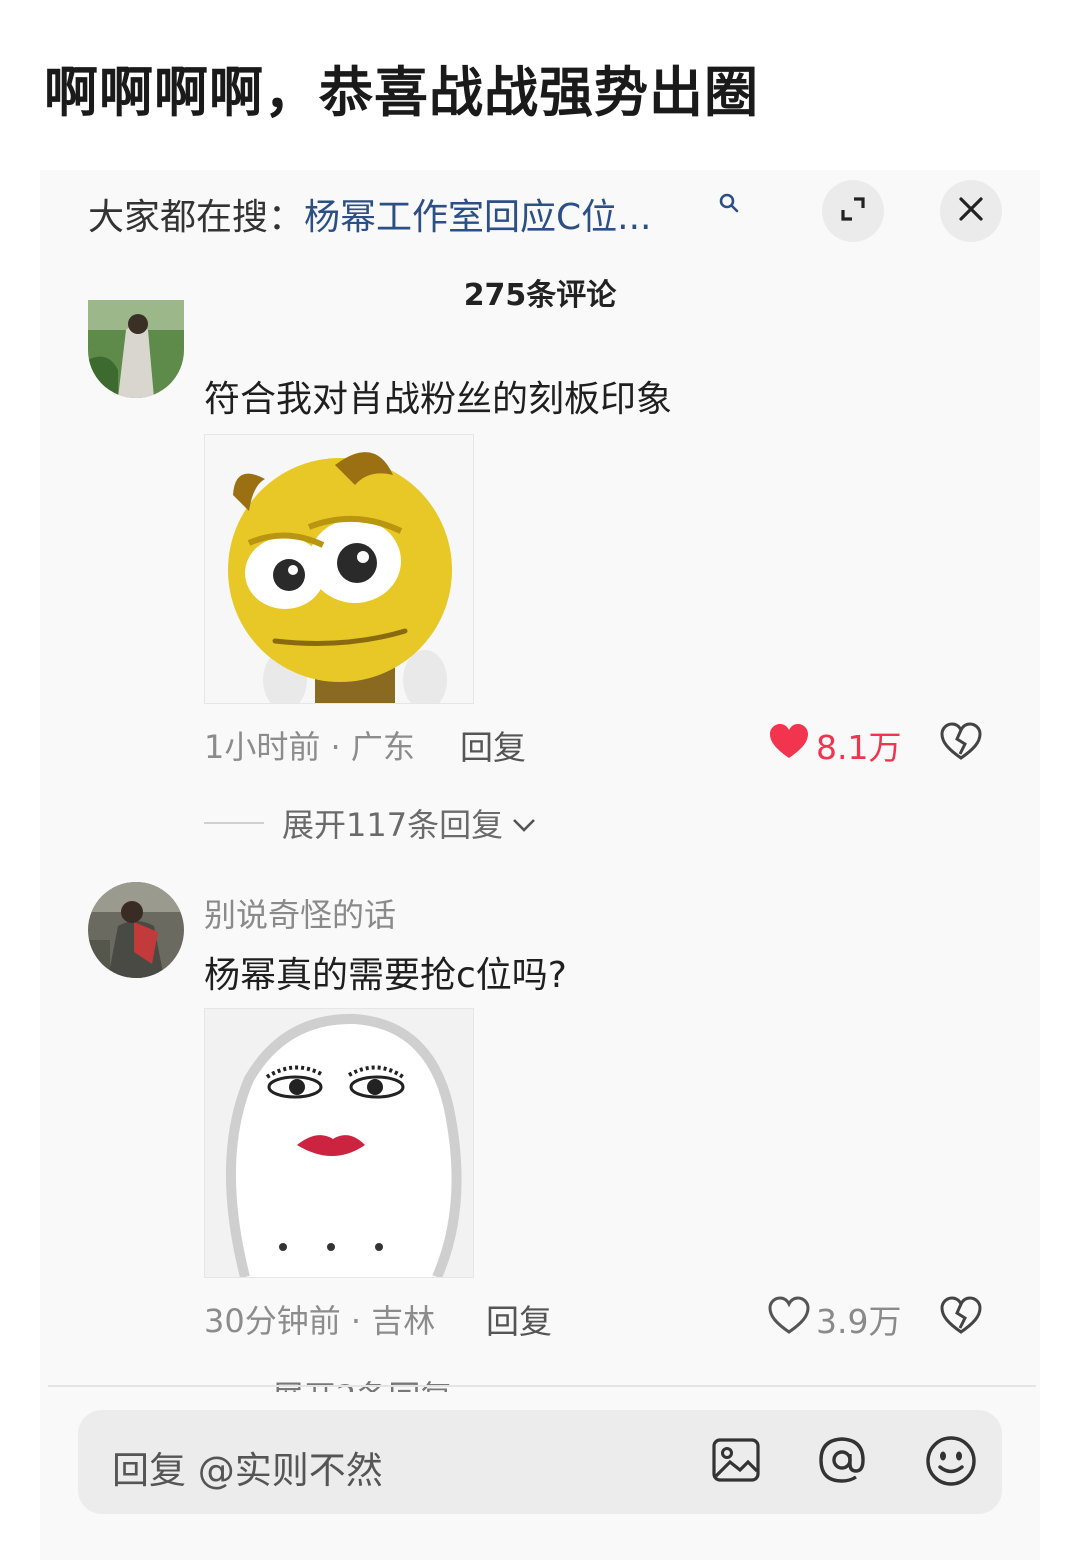 This screenshot has width=1080, height=1563. I want to click on divider, so click(542, 1386).